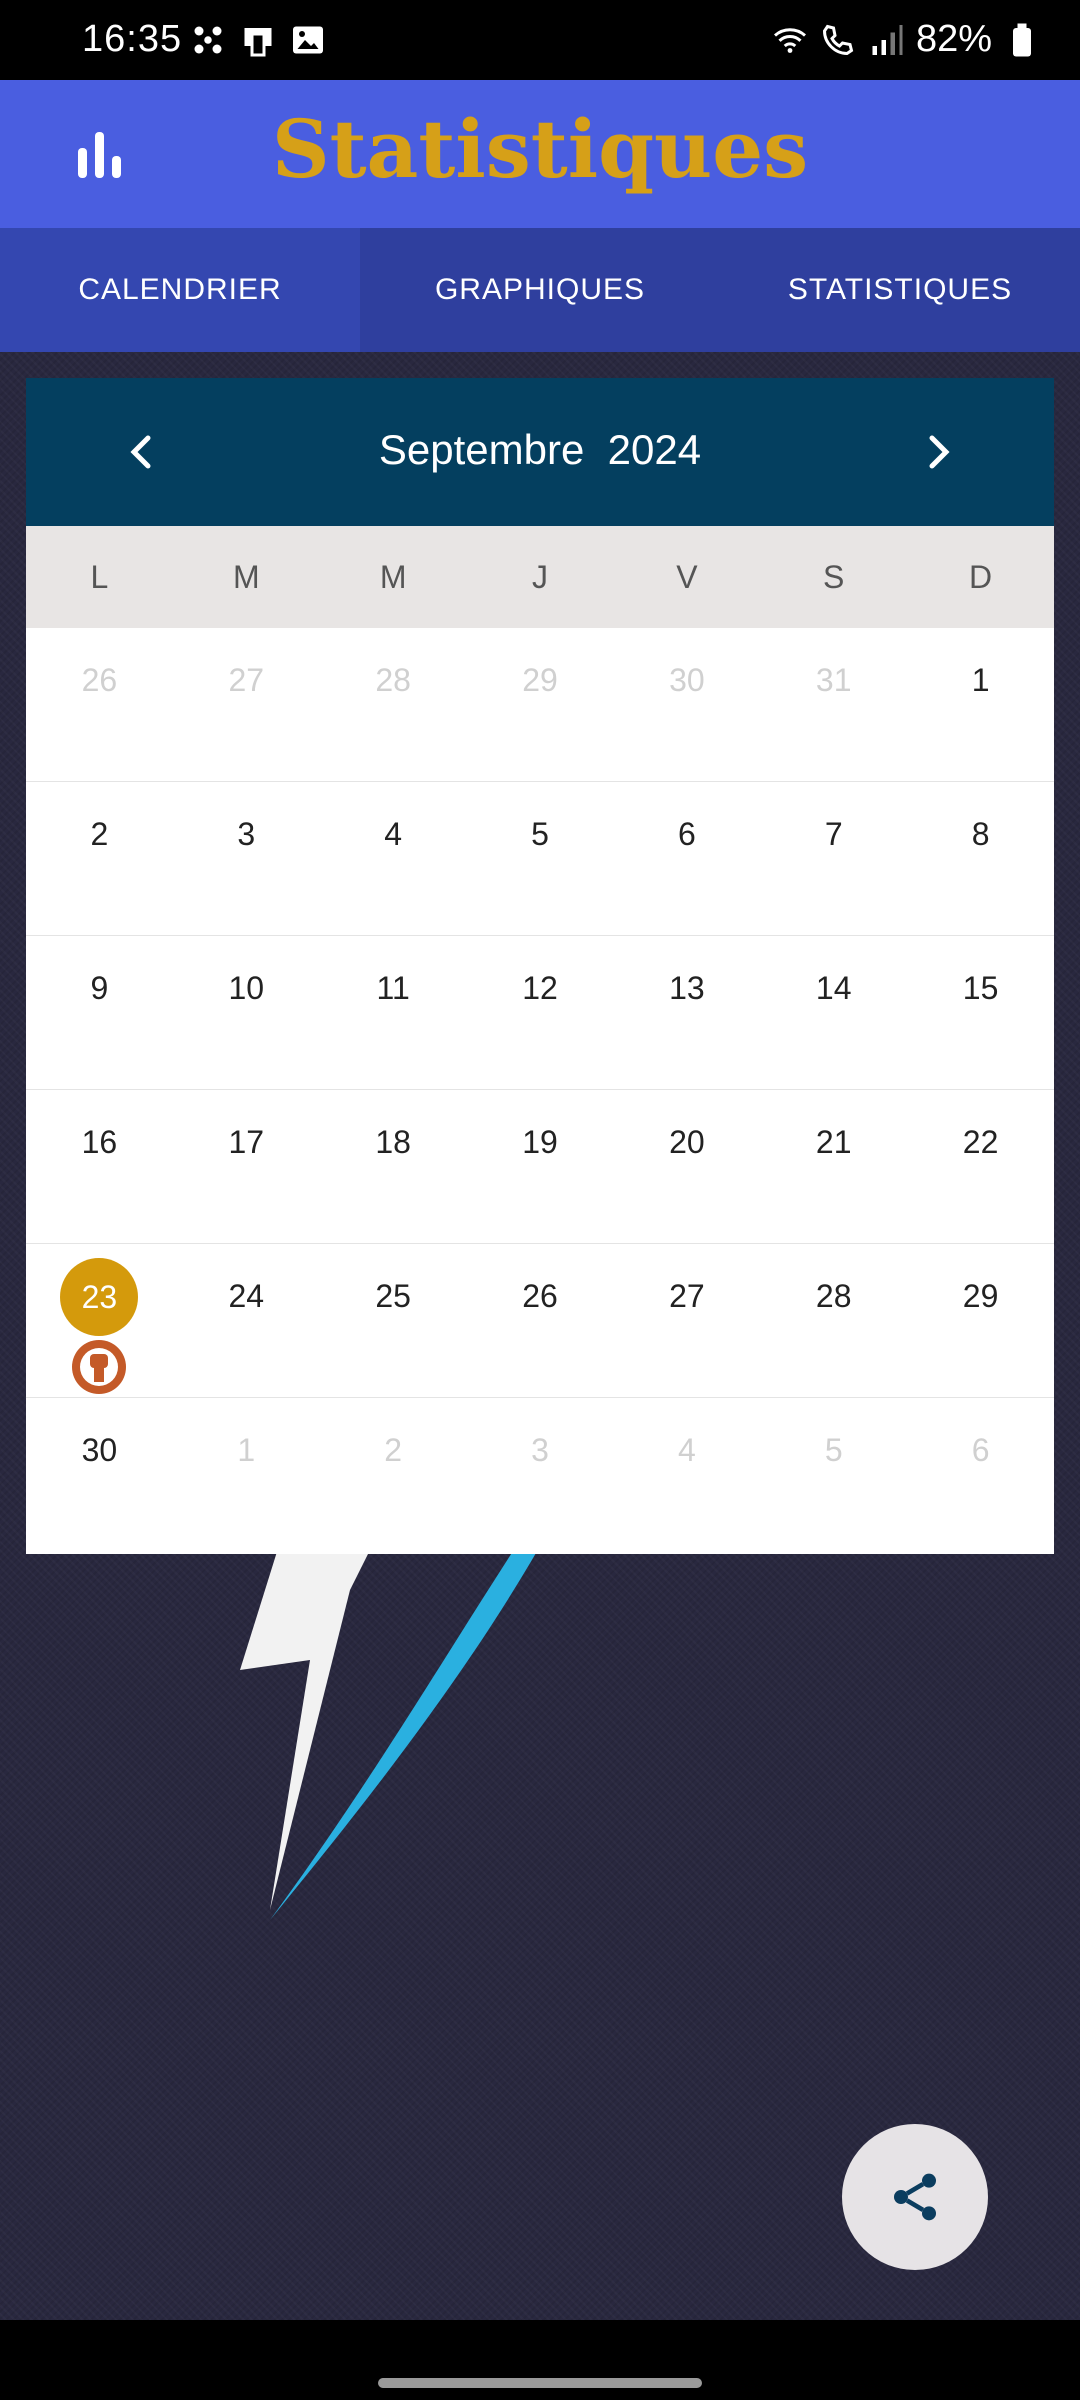  I want to click on calendar-day: 11, so click(393, 1012).